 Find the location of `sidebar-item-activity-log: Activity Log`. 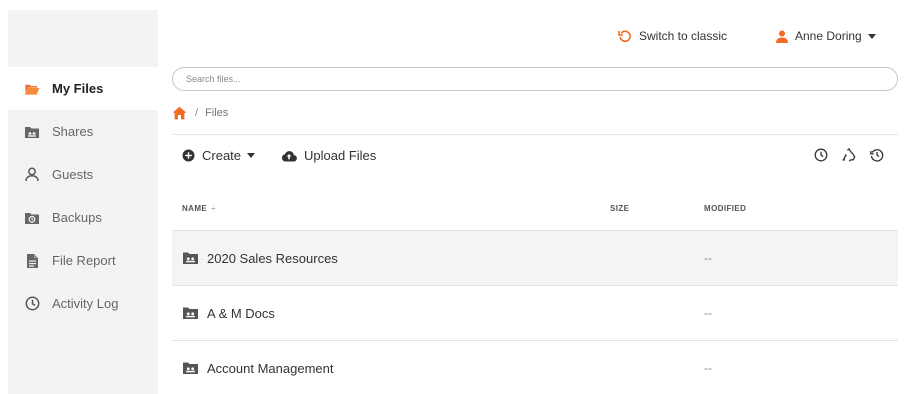

sidebar-item-activity-log: Activity Log is located at coordinates (83, 303).